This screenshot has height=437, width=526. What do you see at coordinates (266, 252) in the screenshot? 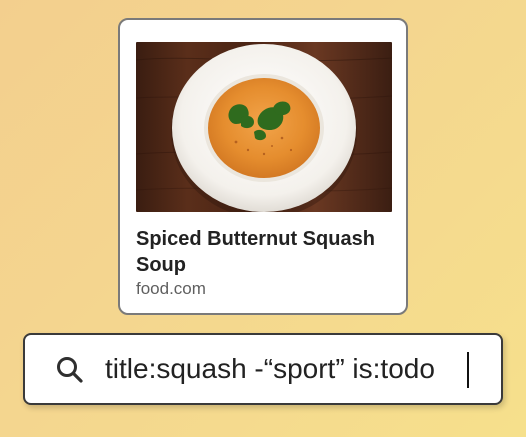
I see `recipe-title: Spiced Butternut Squash Soup` at bounding box center [266, 252].